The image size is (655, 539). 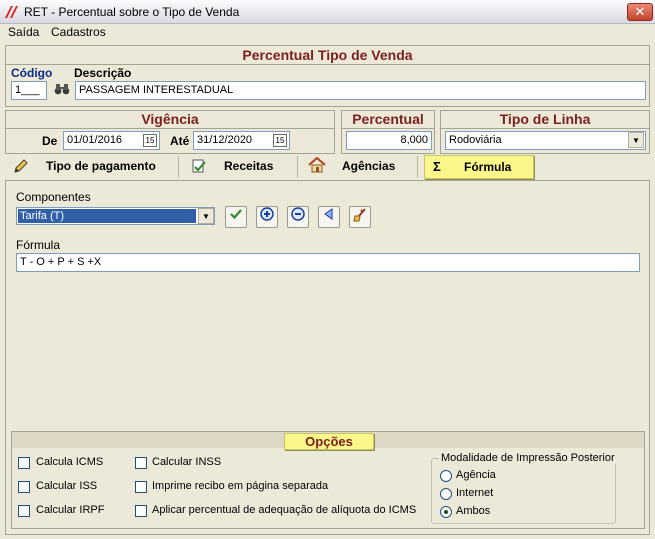 I want to click on componentes-label: Componentes, so click(x=53, y=197).